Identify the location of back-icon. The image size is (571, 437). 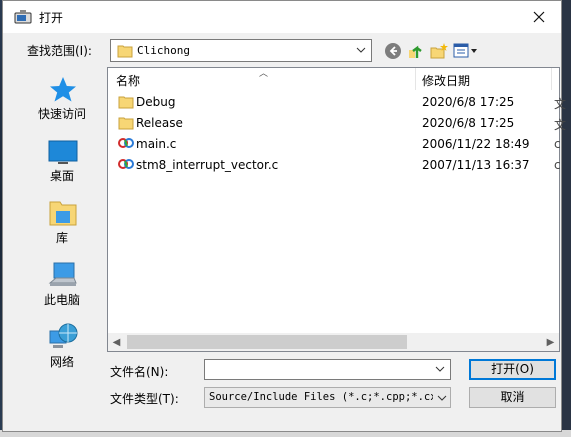
(393, 51).